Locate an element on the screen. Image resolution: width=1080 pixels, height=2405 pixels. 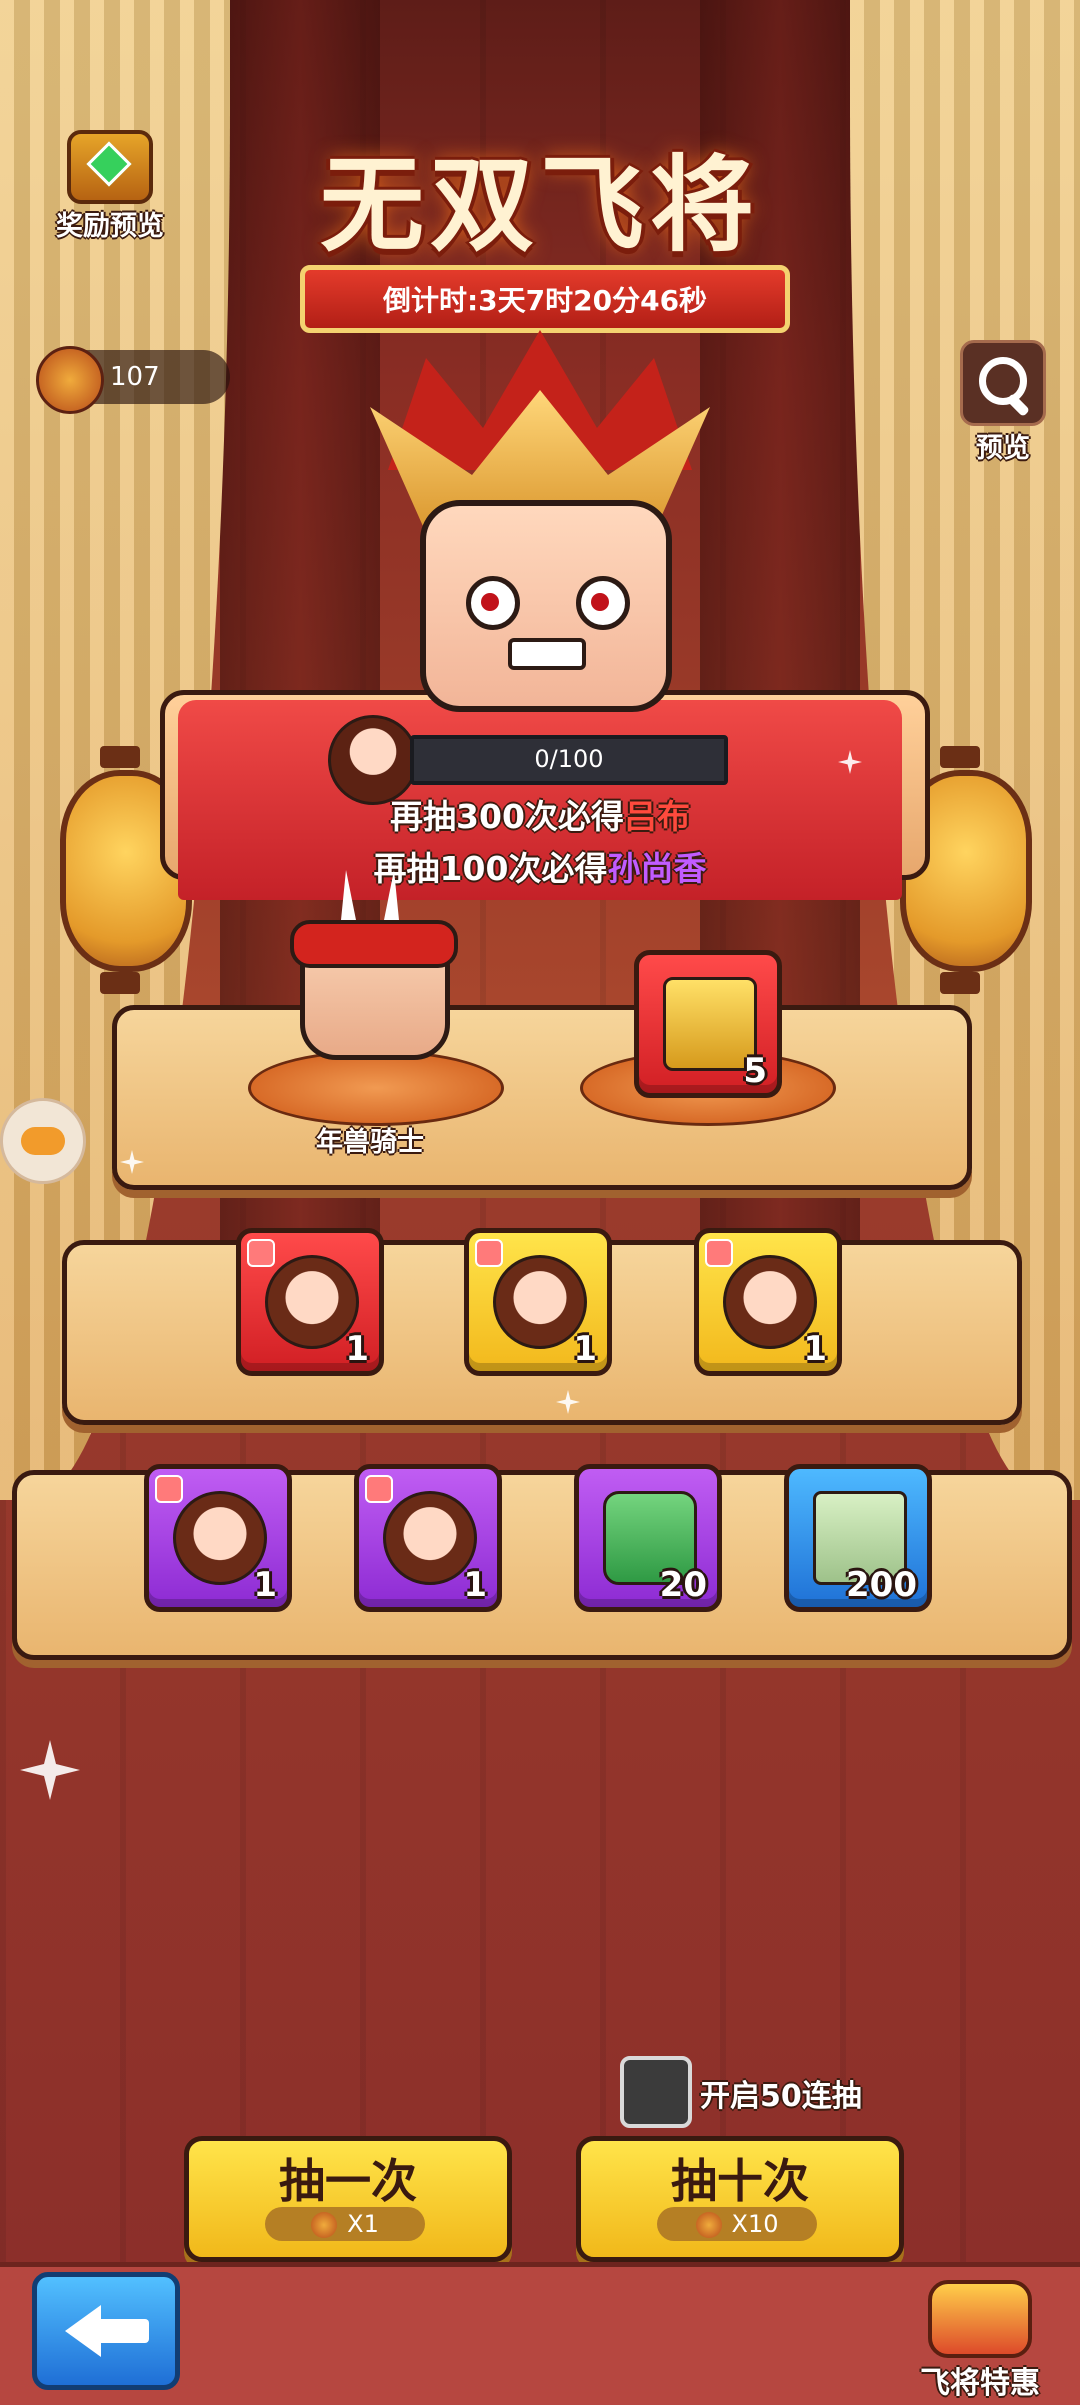
reward-count: 200 is located at coordinates (881, 1585).